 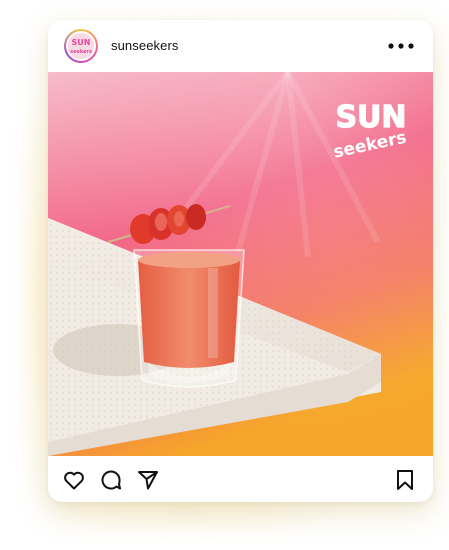 I want to click on send-icon, so click(x=148, y=480).